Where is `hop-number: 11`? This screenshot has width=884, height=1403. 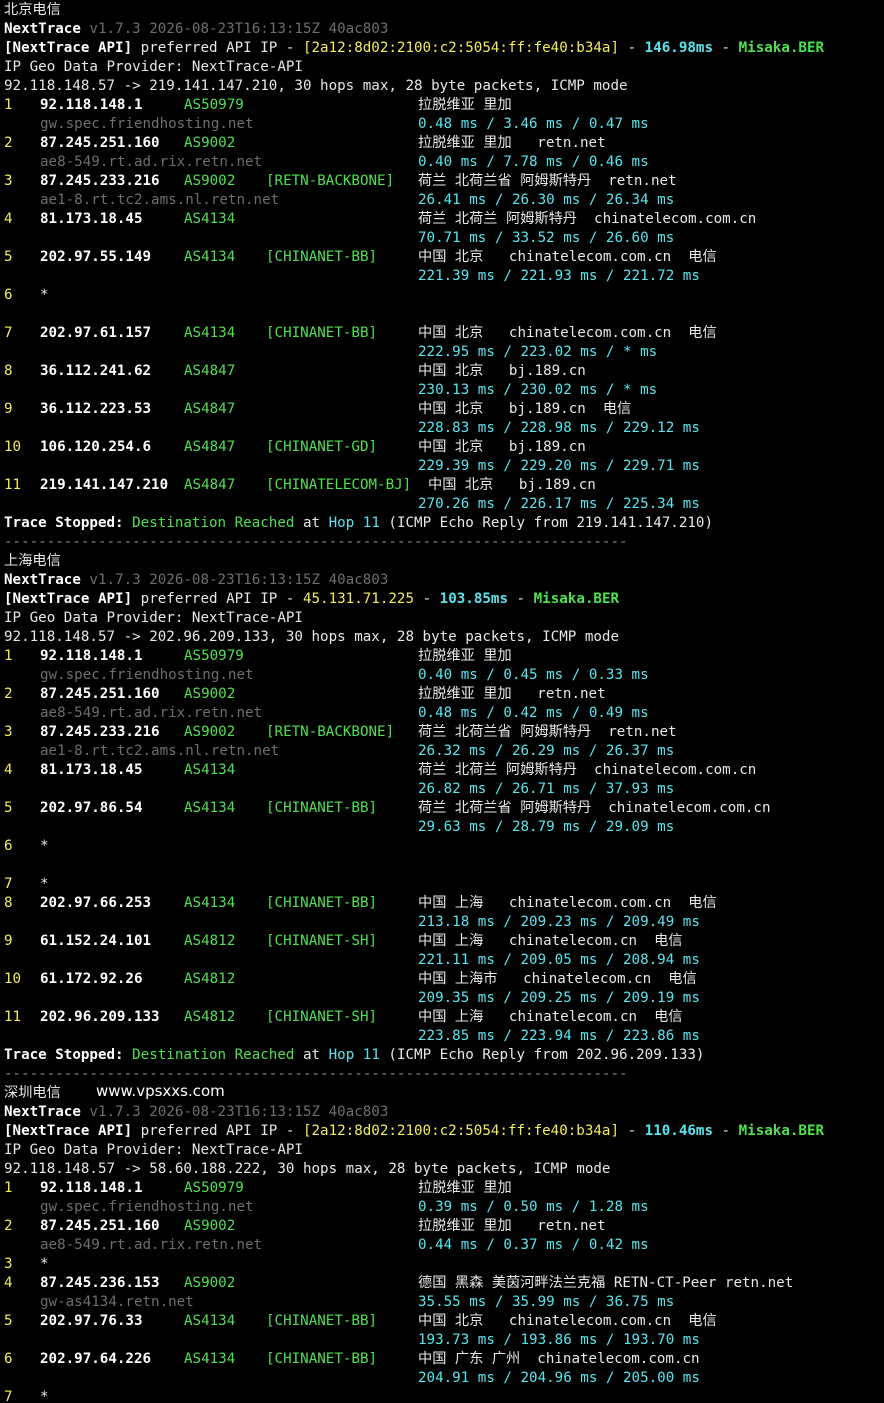 hop-number: 11 is located at coordinates (13, 1017).